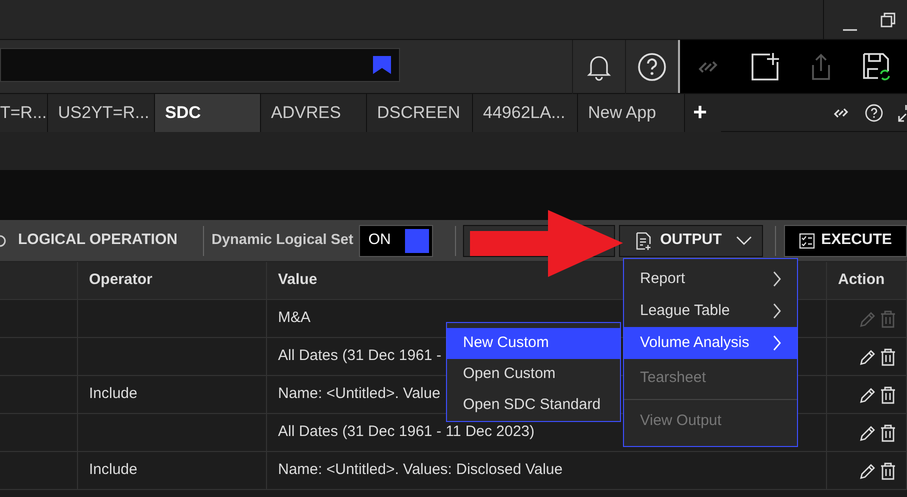 The height and width of the screenshot is (497, 907). Describe the element at coordinates (98, 240) in the screenshot. I see `logical-operation-label: LOGICAL OPERATION` at that location.